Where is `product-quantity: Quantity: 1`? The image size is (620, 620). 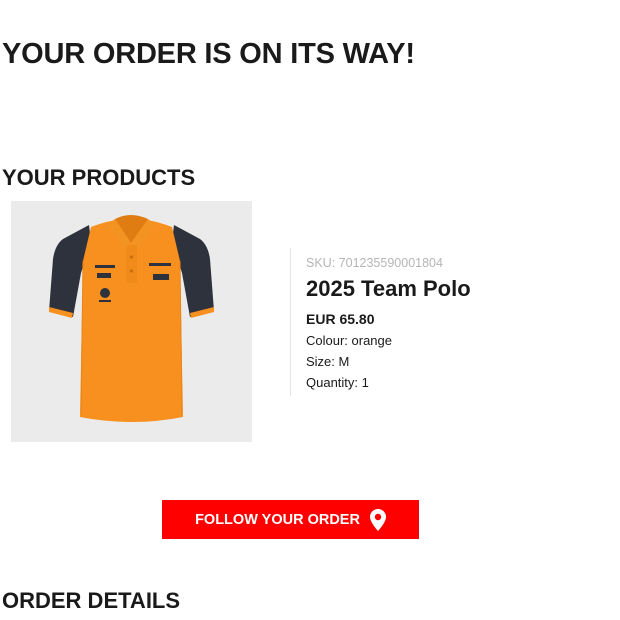
product-quantity: Quantity: 1 is located at coordinates (337, 382).